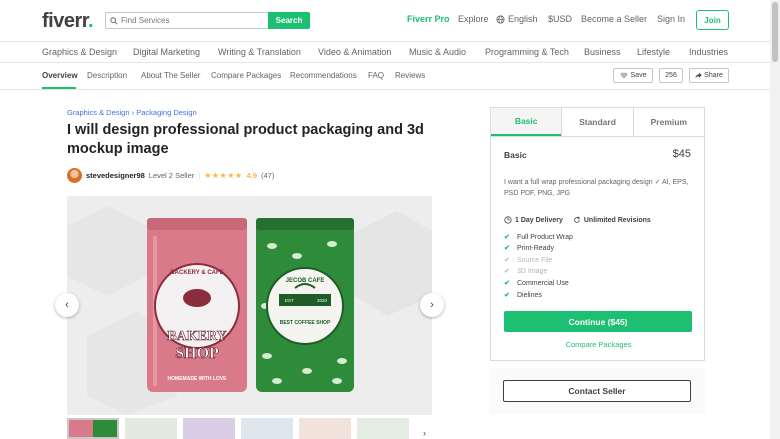 The width and height of the screenshot is (780, 439). Describe the element at coordinates (223, 175) in the screenshot. I see `star-rating-icon: ★★★★★` at that location.